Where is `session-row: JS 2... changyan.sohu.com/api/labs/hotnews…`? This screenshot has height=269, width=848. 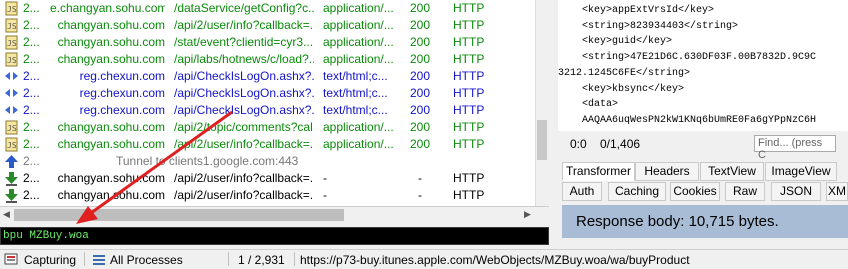 session-row: JS 2... changyan.sohu.com/api/labs/hotnews… is located at coordinates (274, 59).